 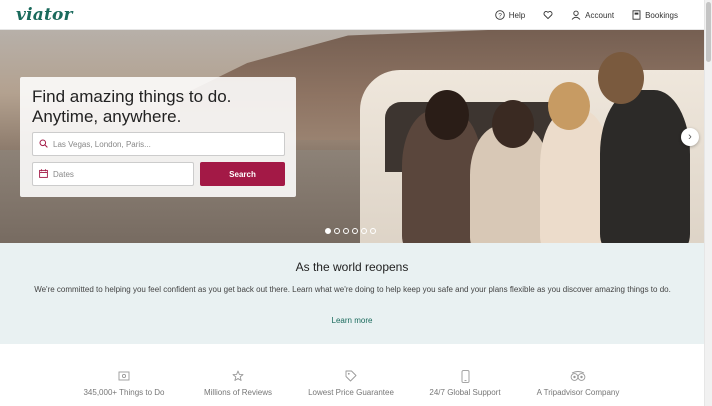 What do you see at coordinates (517, 15) in the screenshot?
I see `help-label: Help` at bounding box center [517, 15].